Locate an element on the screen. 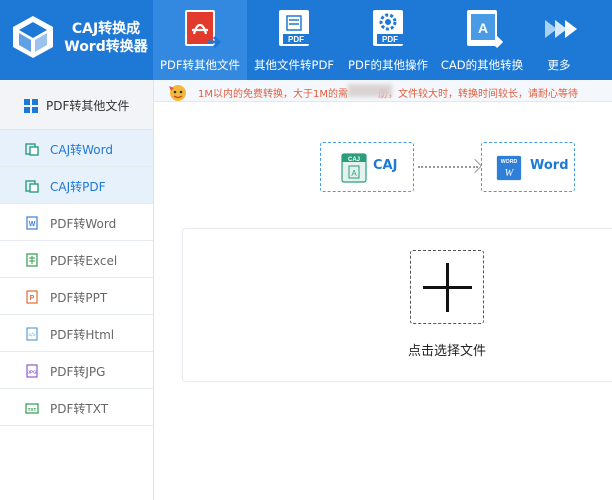  notice-bar: 1M以内的免费转换，大于1M的需 册，文件较大时，转换时间较长，请耐心等待 is located at coordinates (383, 91).